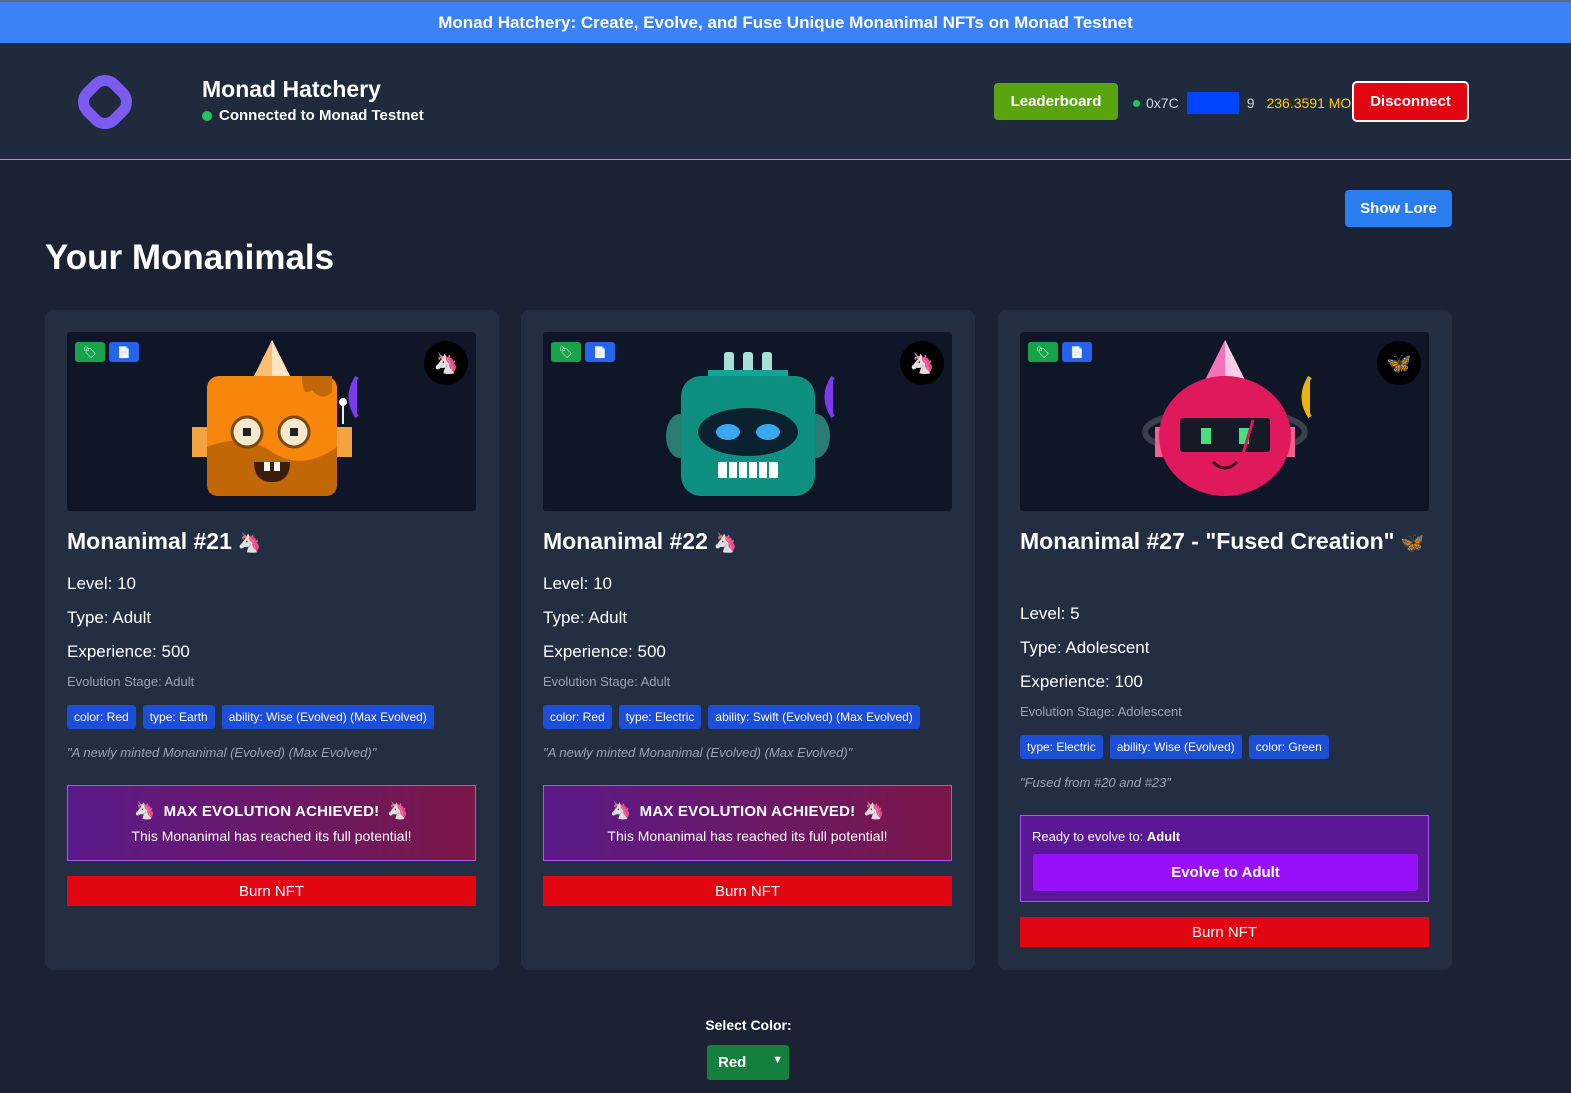 The width and height of the screenshot is (1571, 1093). I want to click on app-title: Monad Hatchery, so click(291, 89).